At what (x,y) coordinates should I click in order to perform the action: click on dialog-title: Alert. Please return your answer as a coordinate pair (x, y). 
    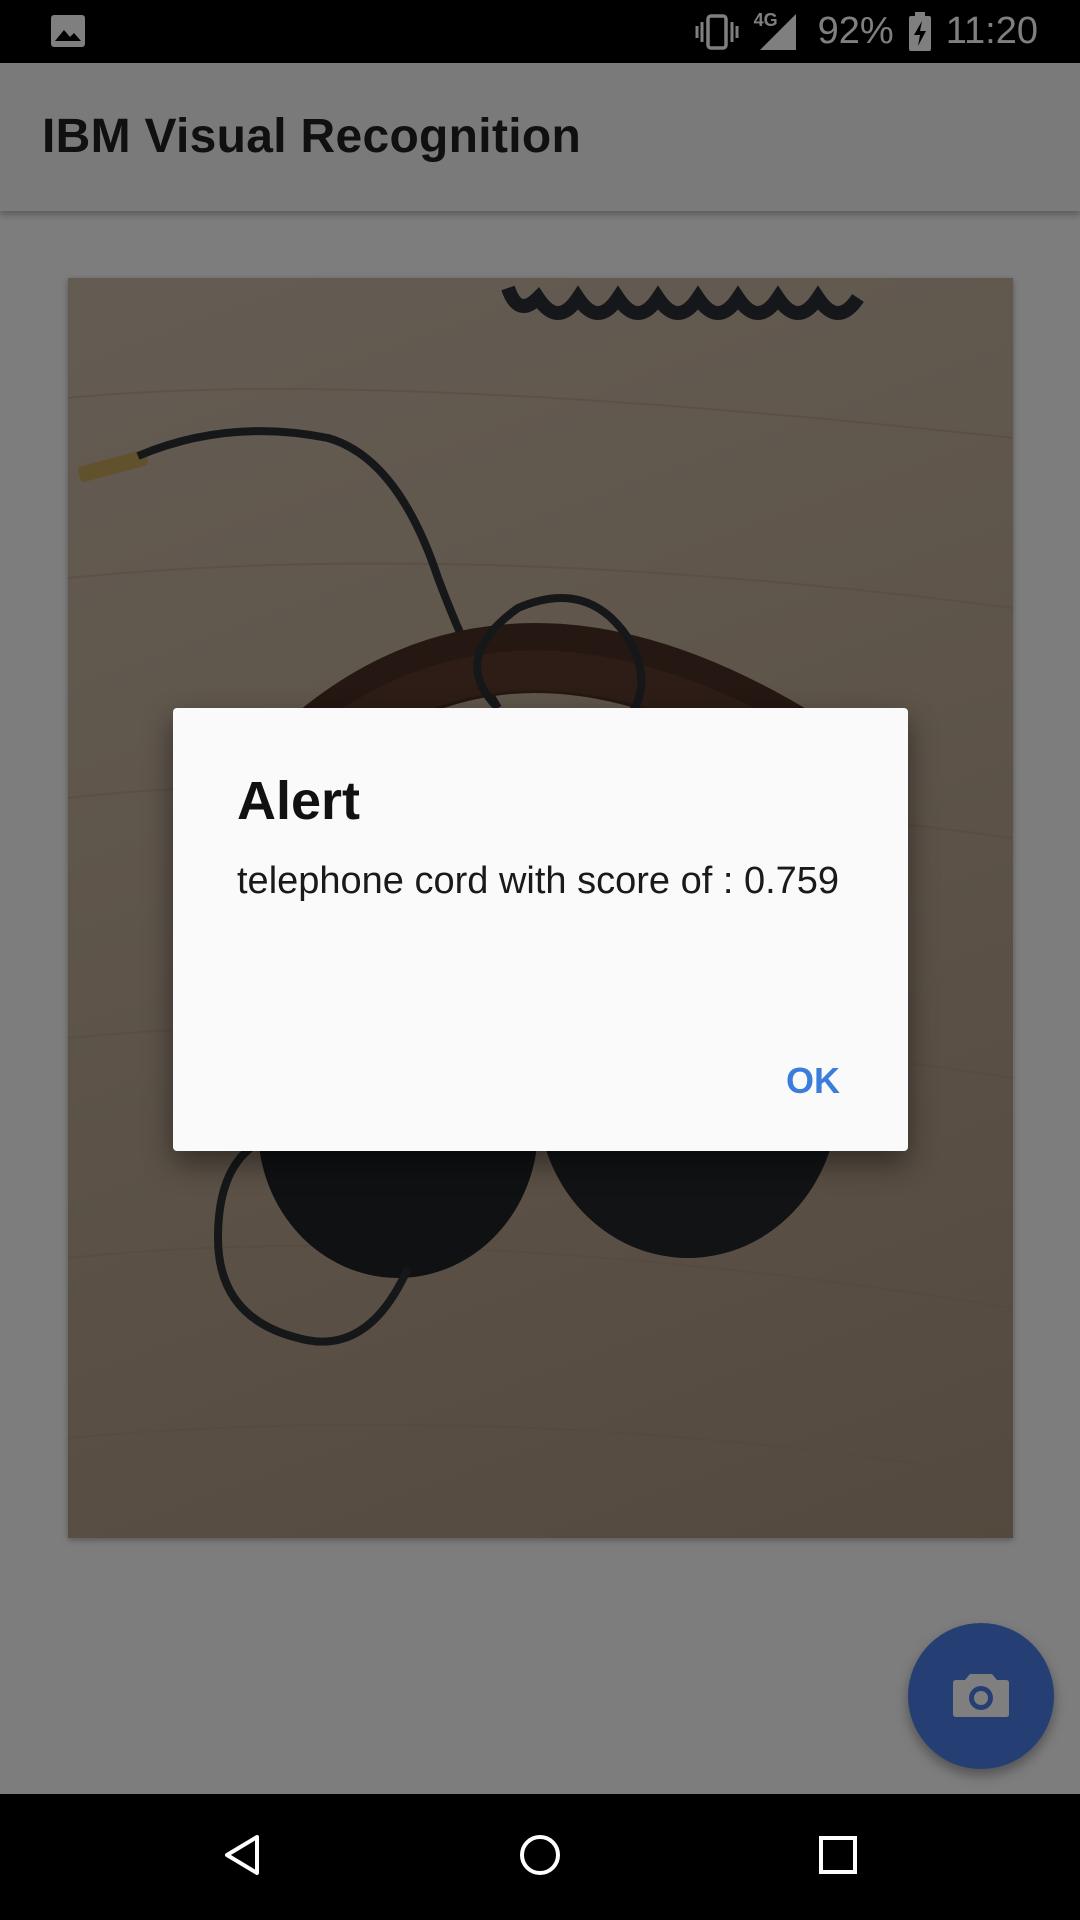
    Looking at the image, I should click on (299, 801).